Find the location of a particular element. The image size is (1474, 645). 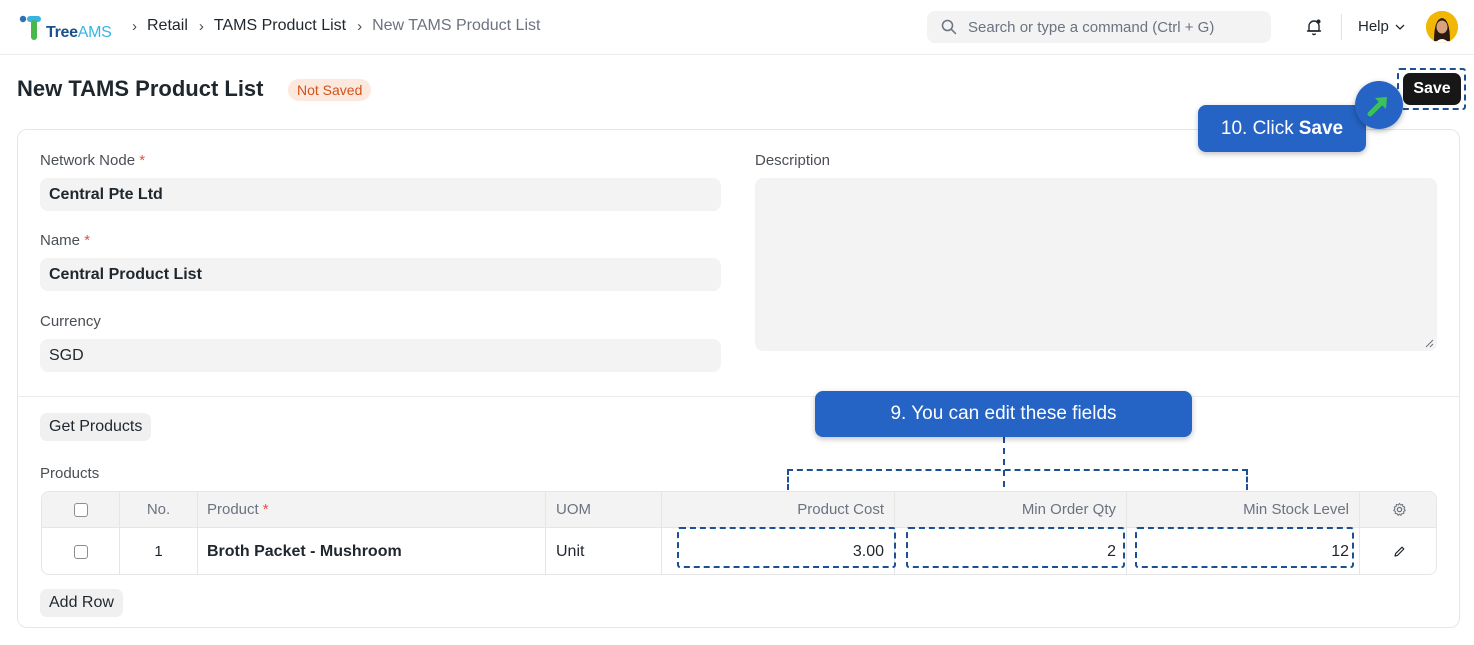

name-label-text: Name is located at coordinates (60, 240).